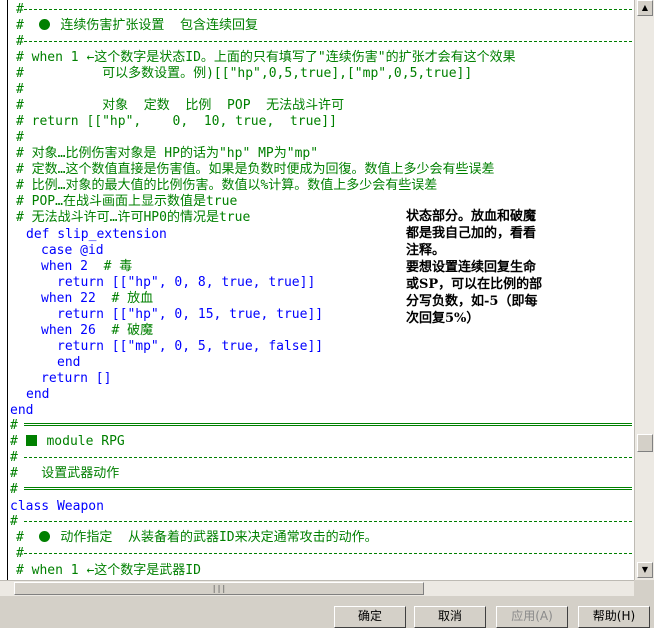  Describe the element at coordinates (443, 318) in the screenshot. I see `note-line: 次回复5%）` at that location.